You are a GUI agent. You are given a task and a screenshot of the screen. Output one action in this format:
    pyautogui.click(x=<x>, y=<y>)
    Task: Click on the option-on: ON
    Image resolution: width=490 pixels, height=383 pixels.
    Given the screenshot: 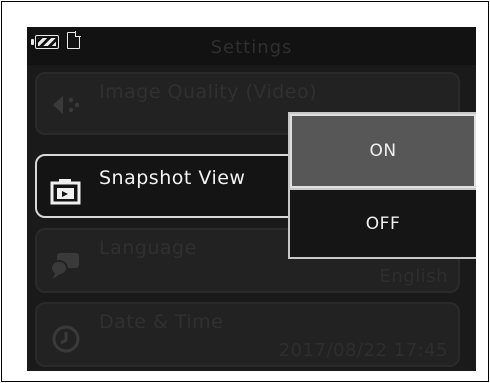 What is the action you would take?
    pyautogui.click(x=383, y=151)
    